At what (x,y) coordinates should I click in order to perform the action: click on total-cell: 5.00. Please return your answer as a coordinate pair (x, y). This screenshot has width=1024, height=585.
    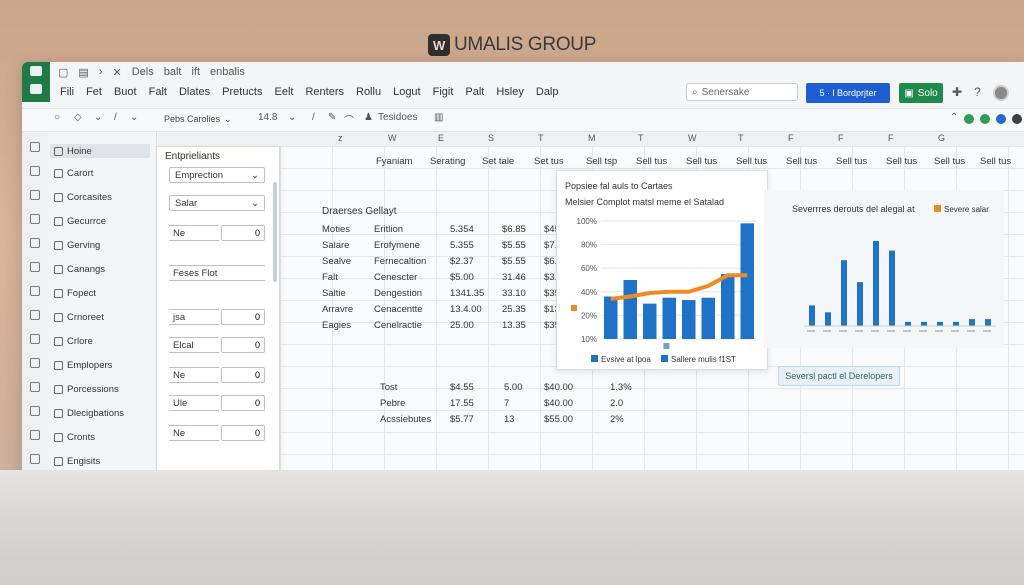
    Looking at the image, I should click on (513, 387).